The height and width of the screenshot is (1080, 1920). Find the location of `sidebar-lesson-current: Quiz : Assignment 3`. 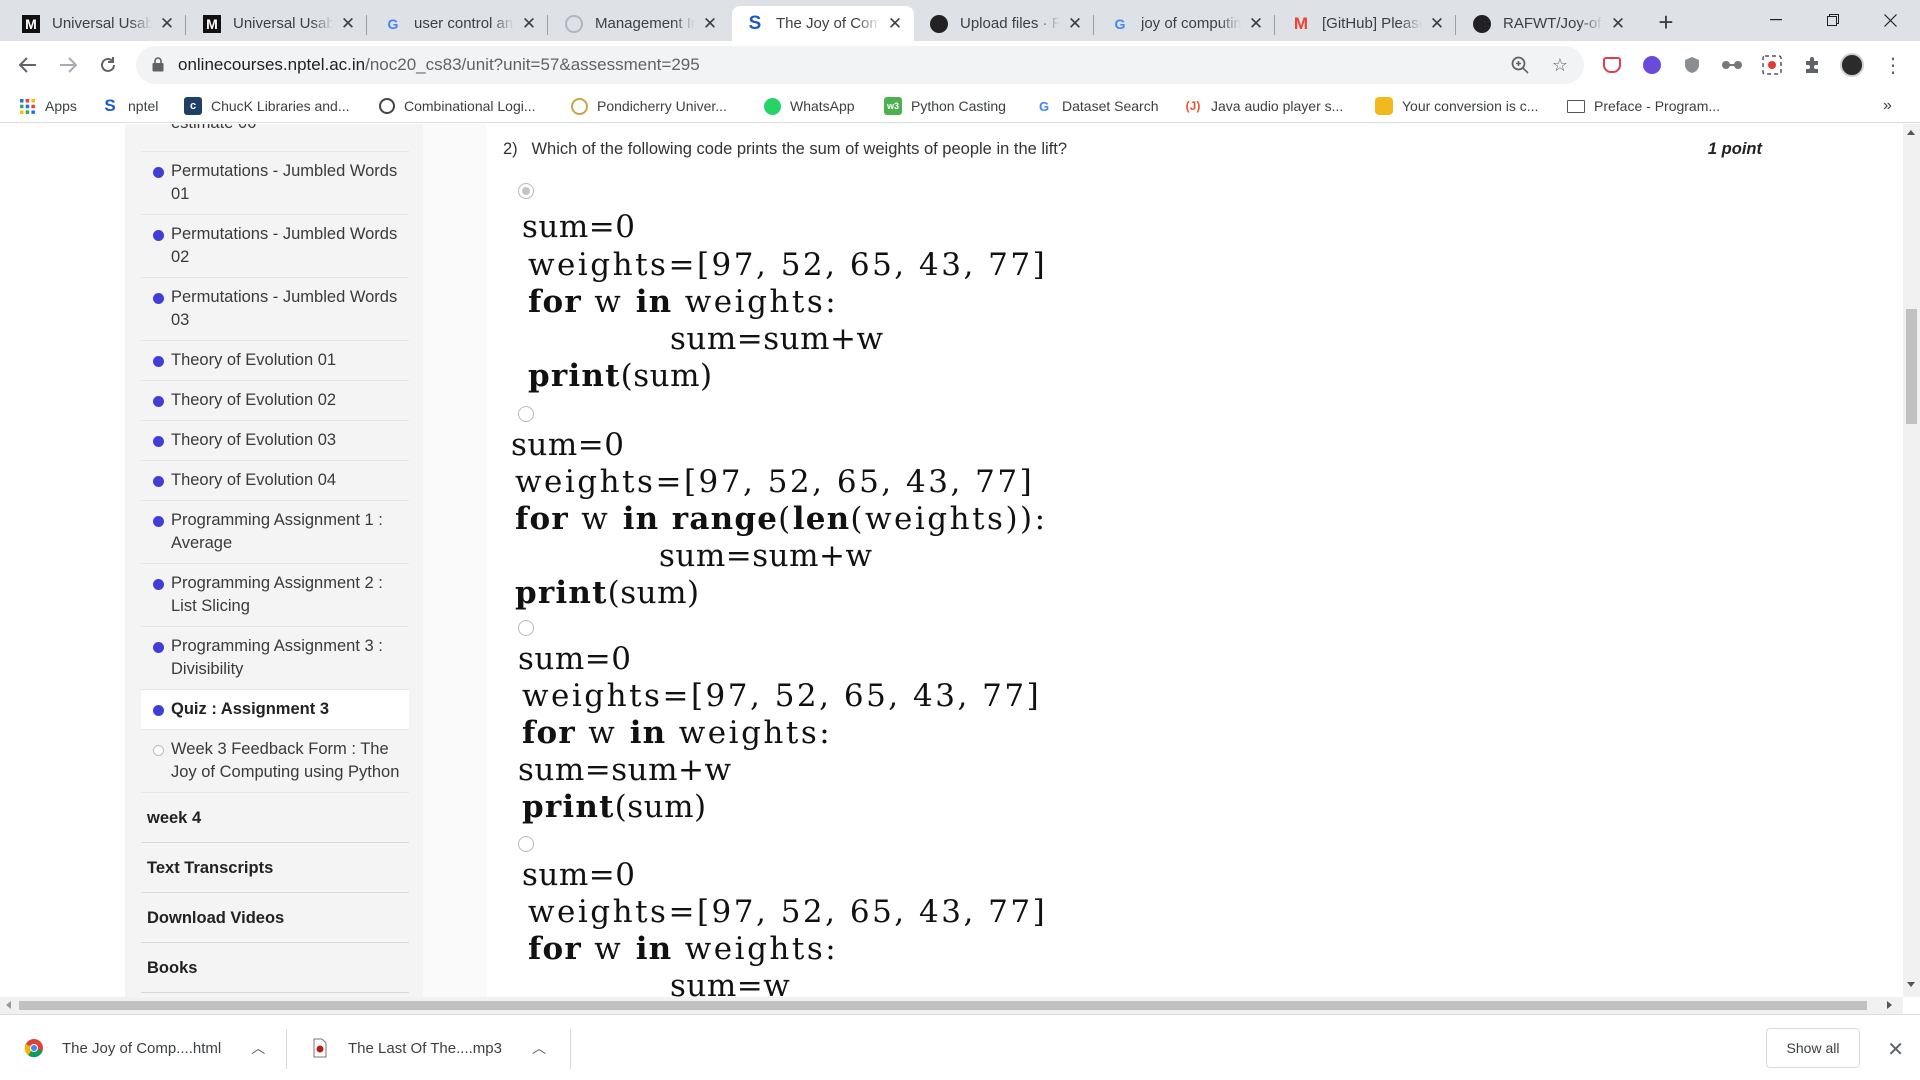

sidebar-lesson-current: Quiz : Assignment 3 is located at coordinates (275, 710).